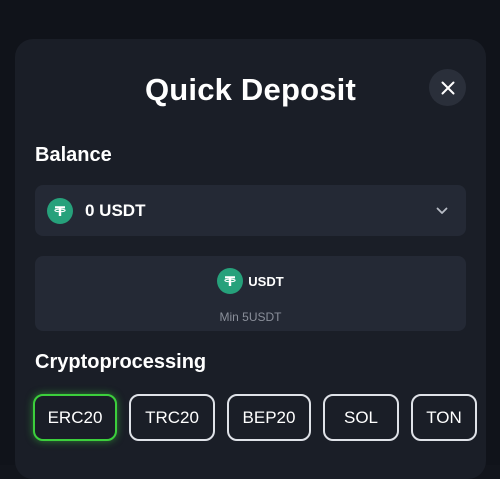  What do you see at coordinates (442, 211) in the screenshot?
I see `chevron-down-icon` at bounding box center [442, 211].